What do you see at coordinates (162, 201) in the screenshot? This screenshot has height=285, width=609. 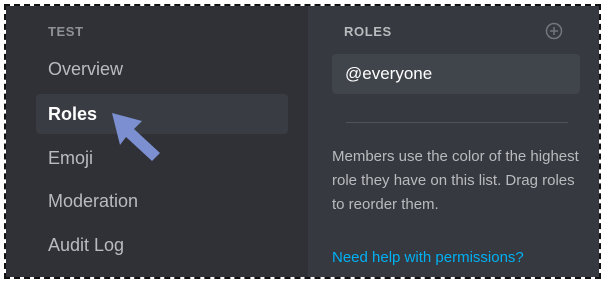 I see `sidebar-item-moderation: Moderation` at bounding box center [162, 201].